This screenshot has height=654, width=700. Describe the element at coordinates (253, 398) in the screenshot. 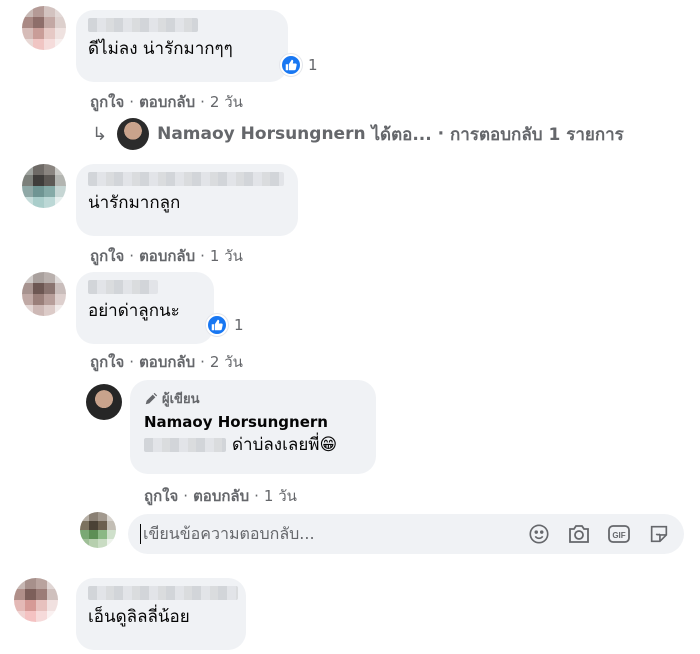

I see `author-badge: ผู้เขียน` at that location.